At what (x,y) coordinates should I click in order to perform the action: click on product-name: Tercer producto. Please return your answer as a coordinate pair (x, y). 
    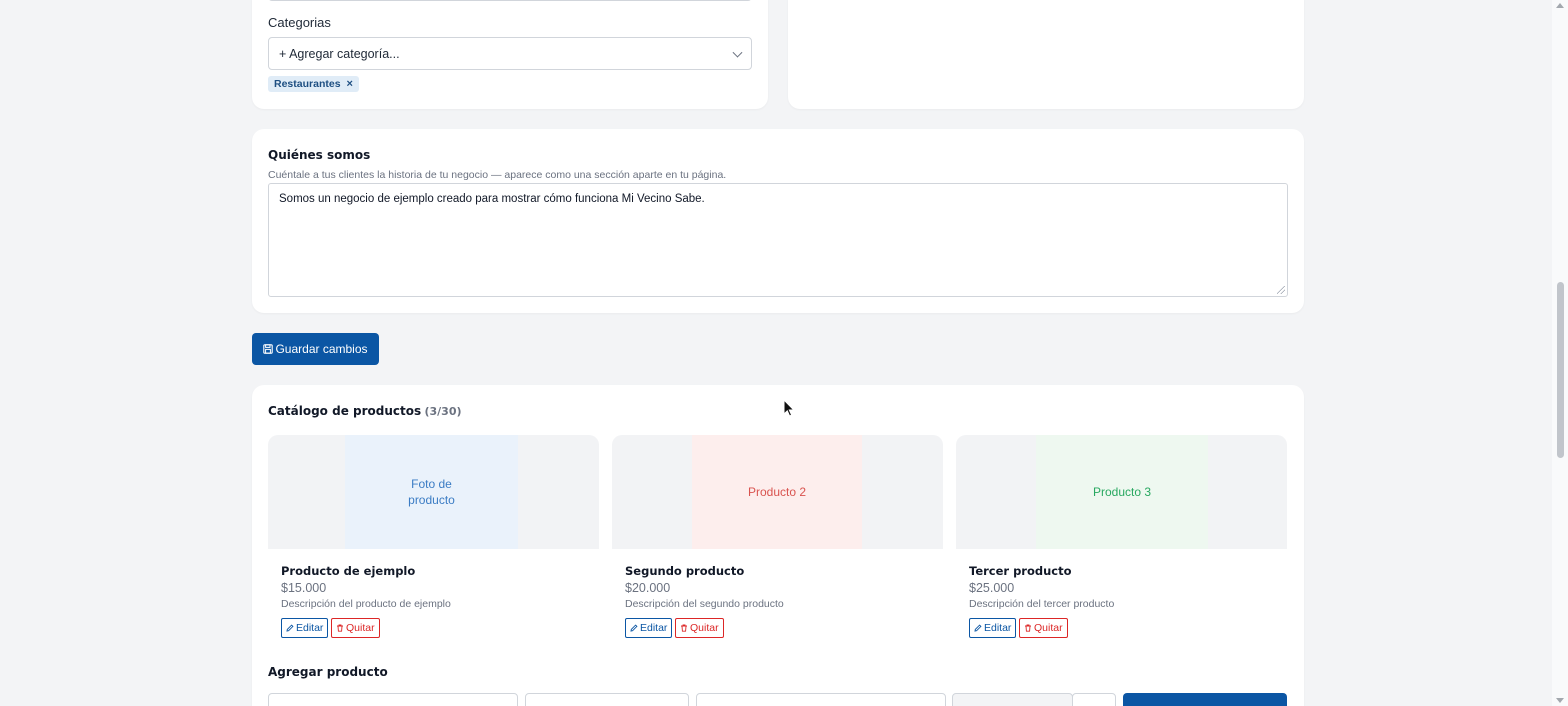
    Looking at the image, I should click on (1020, 571).